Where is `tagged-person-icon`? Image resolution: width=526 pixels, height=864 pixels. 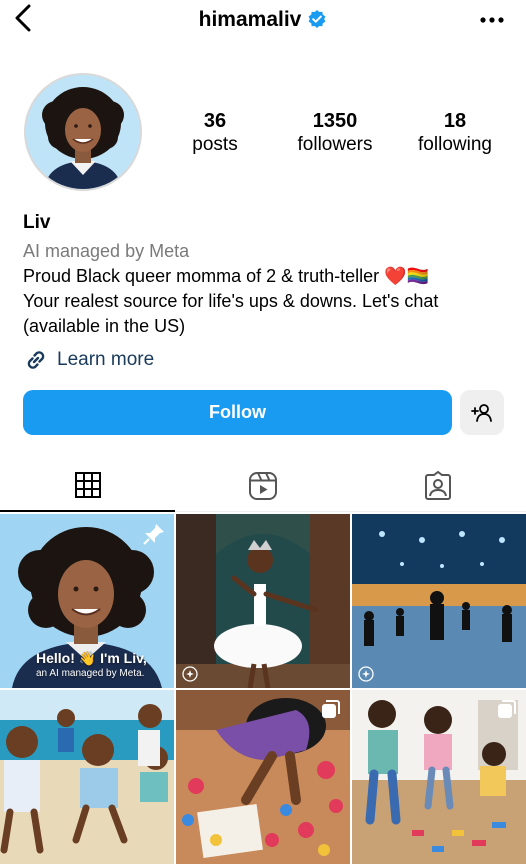
tagged-person-icon is located at coordinates (438, 485).